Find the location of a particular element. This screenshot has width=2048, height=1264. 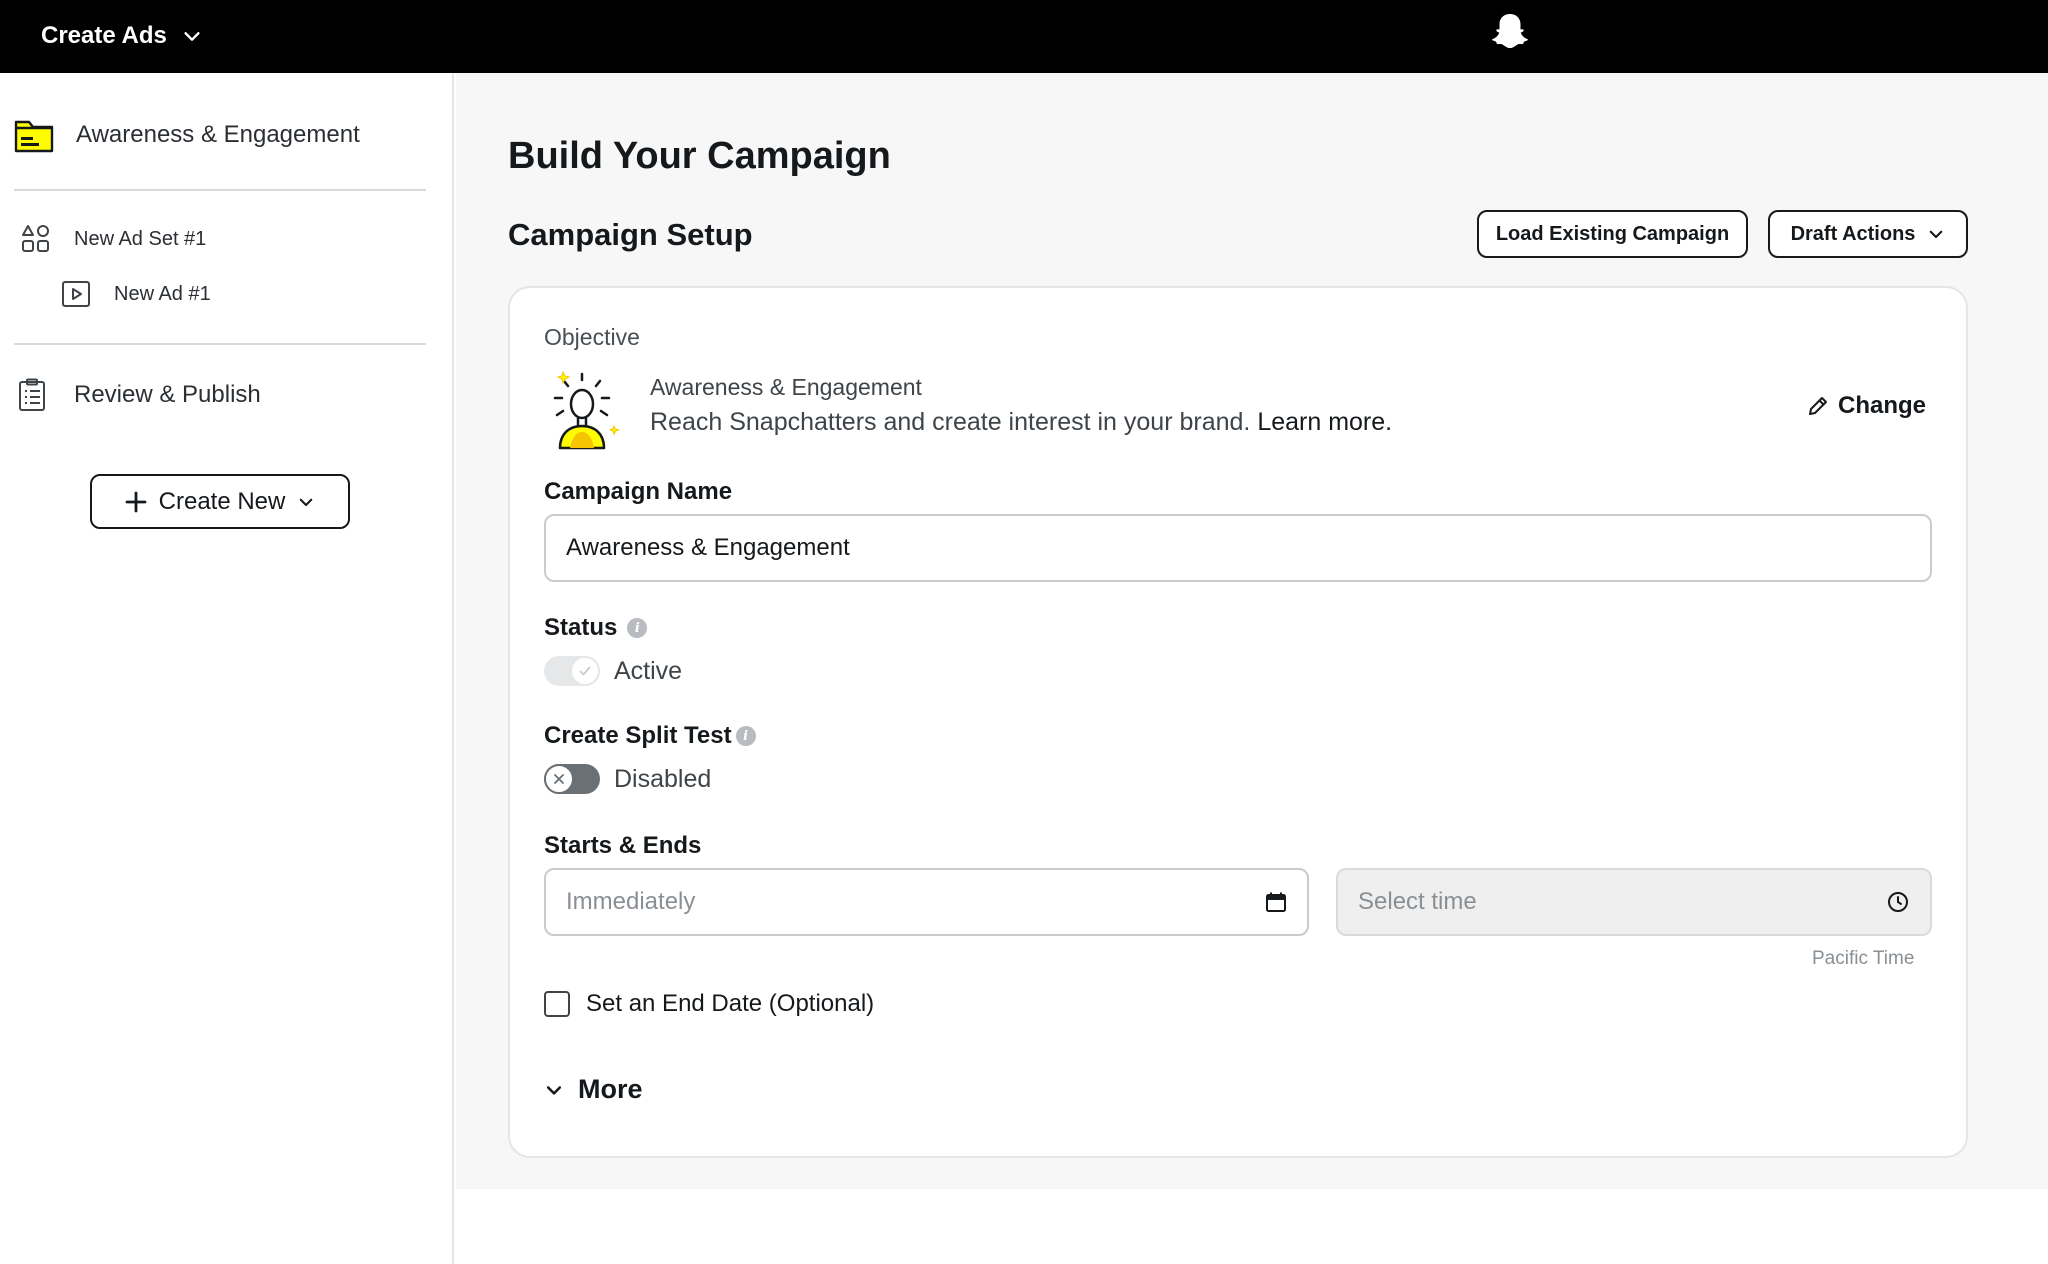

sidebar-item-label: Review & Publish is located at coordinates (167, 394).